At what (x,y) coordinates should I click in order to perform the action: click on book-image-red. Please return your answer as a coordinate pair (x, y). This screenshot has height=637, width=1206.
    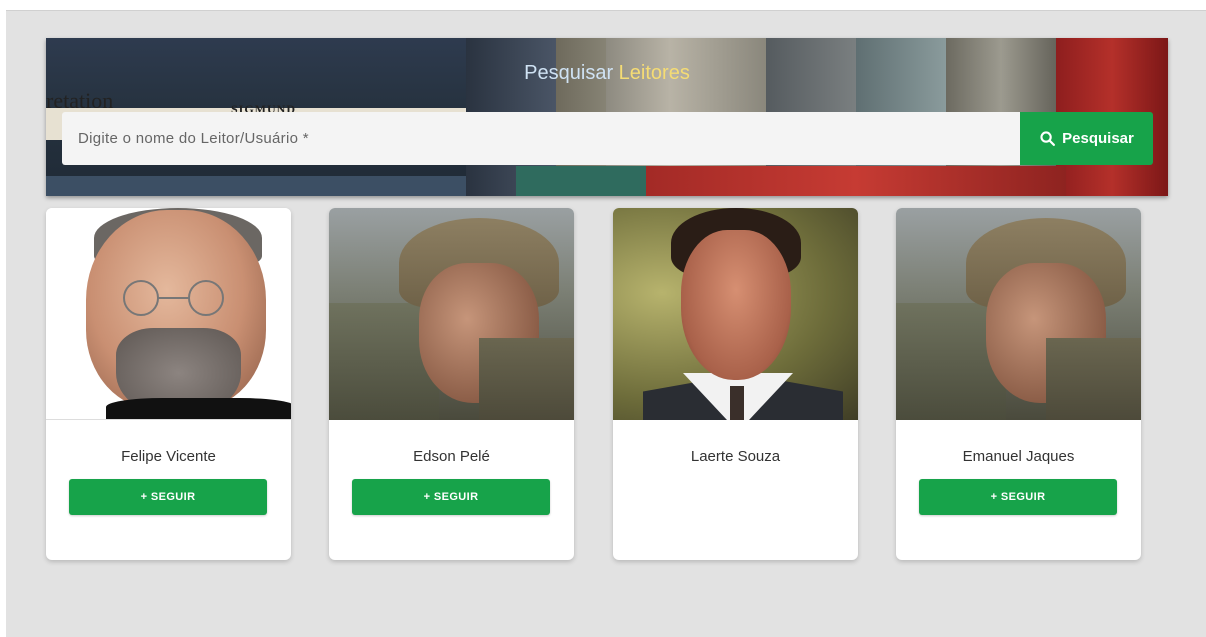
    Looking at the image, I should click on (856, 181).